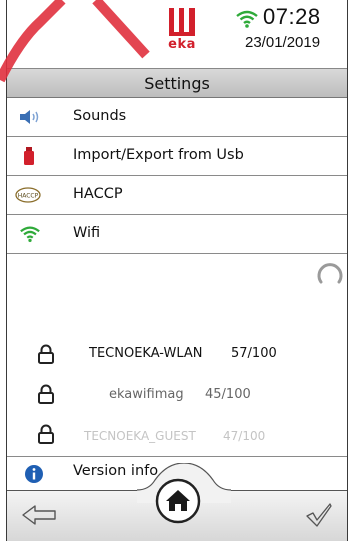 The image size is (348, 541). I want to click on menu-item-label: Wifi, so click(87, 233).